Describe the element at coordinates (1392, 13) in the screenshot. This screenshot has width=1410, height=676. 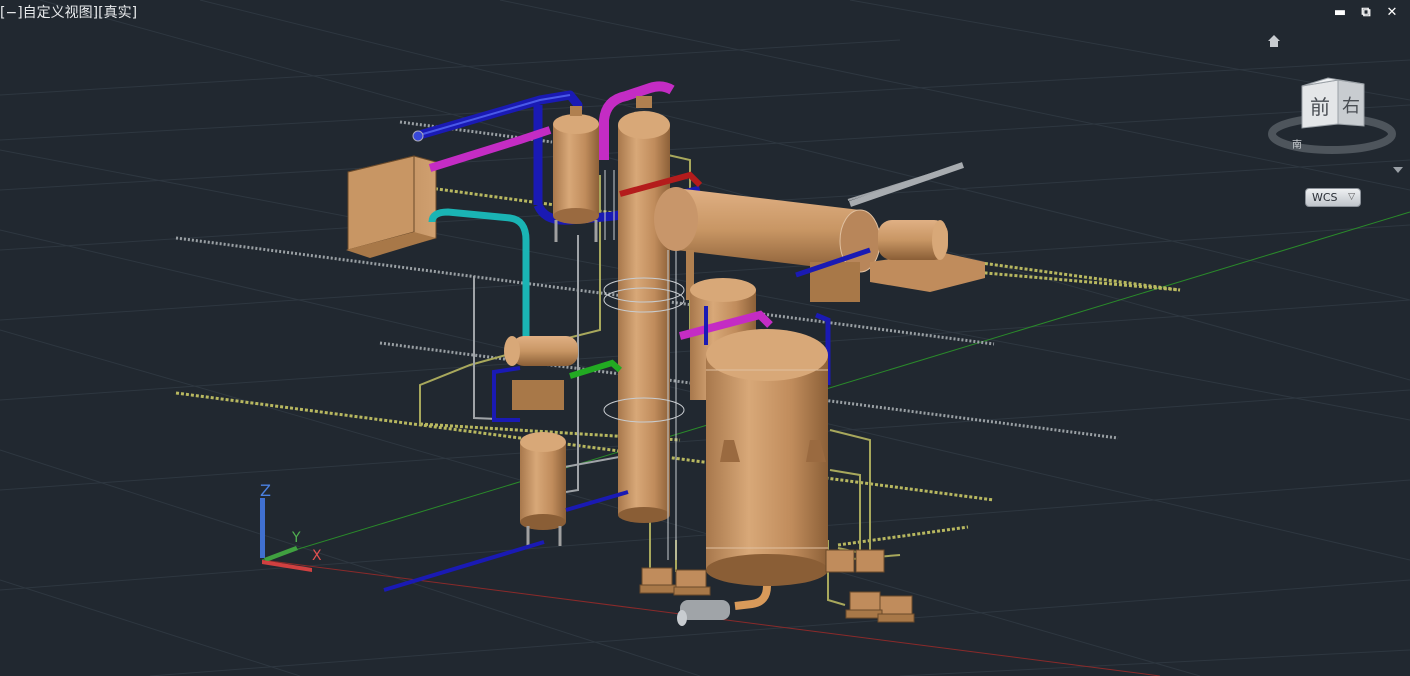
I see `close-icon: ✕` at that location.